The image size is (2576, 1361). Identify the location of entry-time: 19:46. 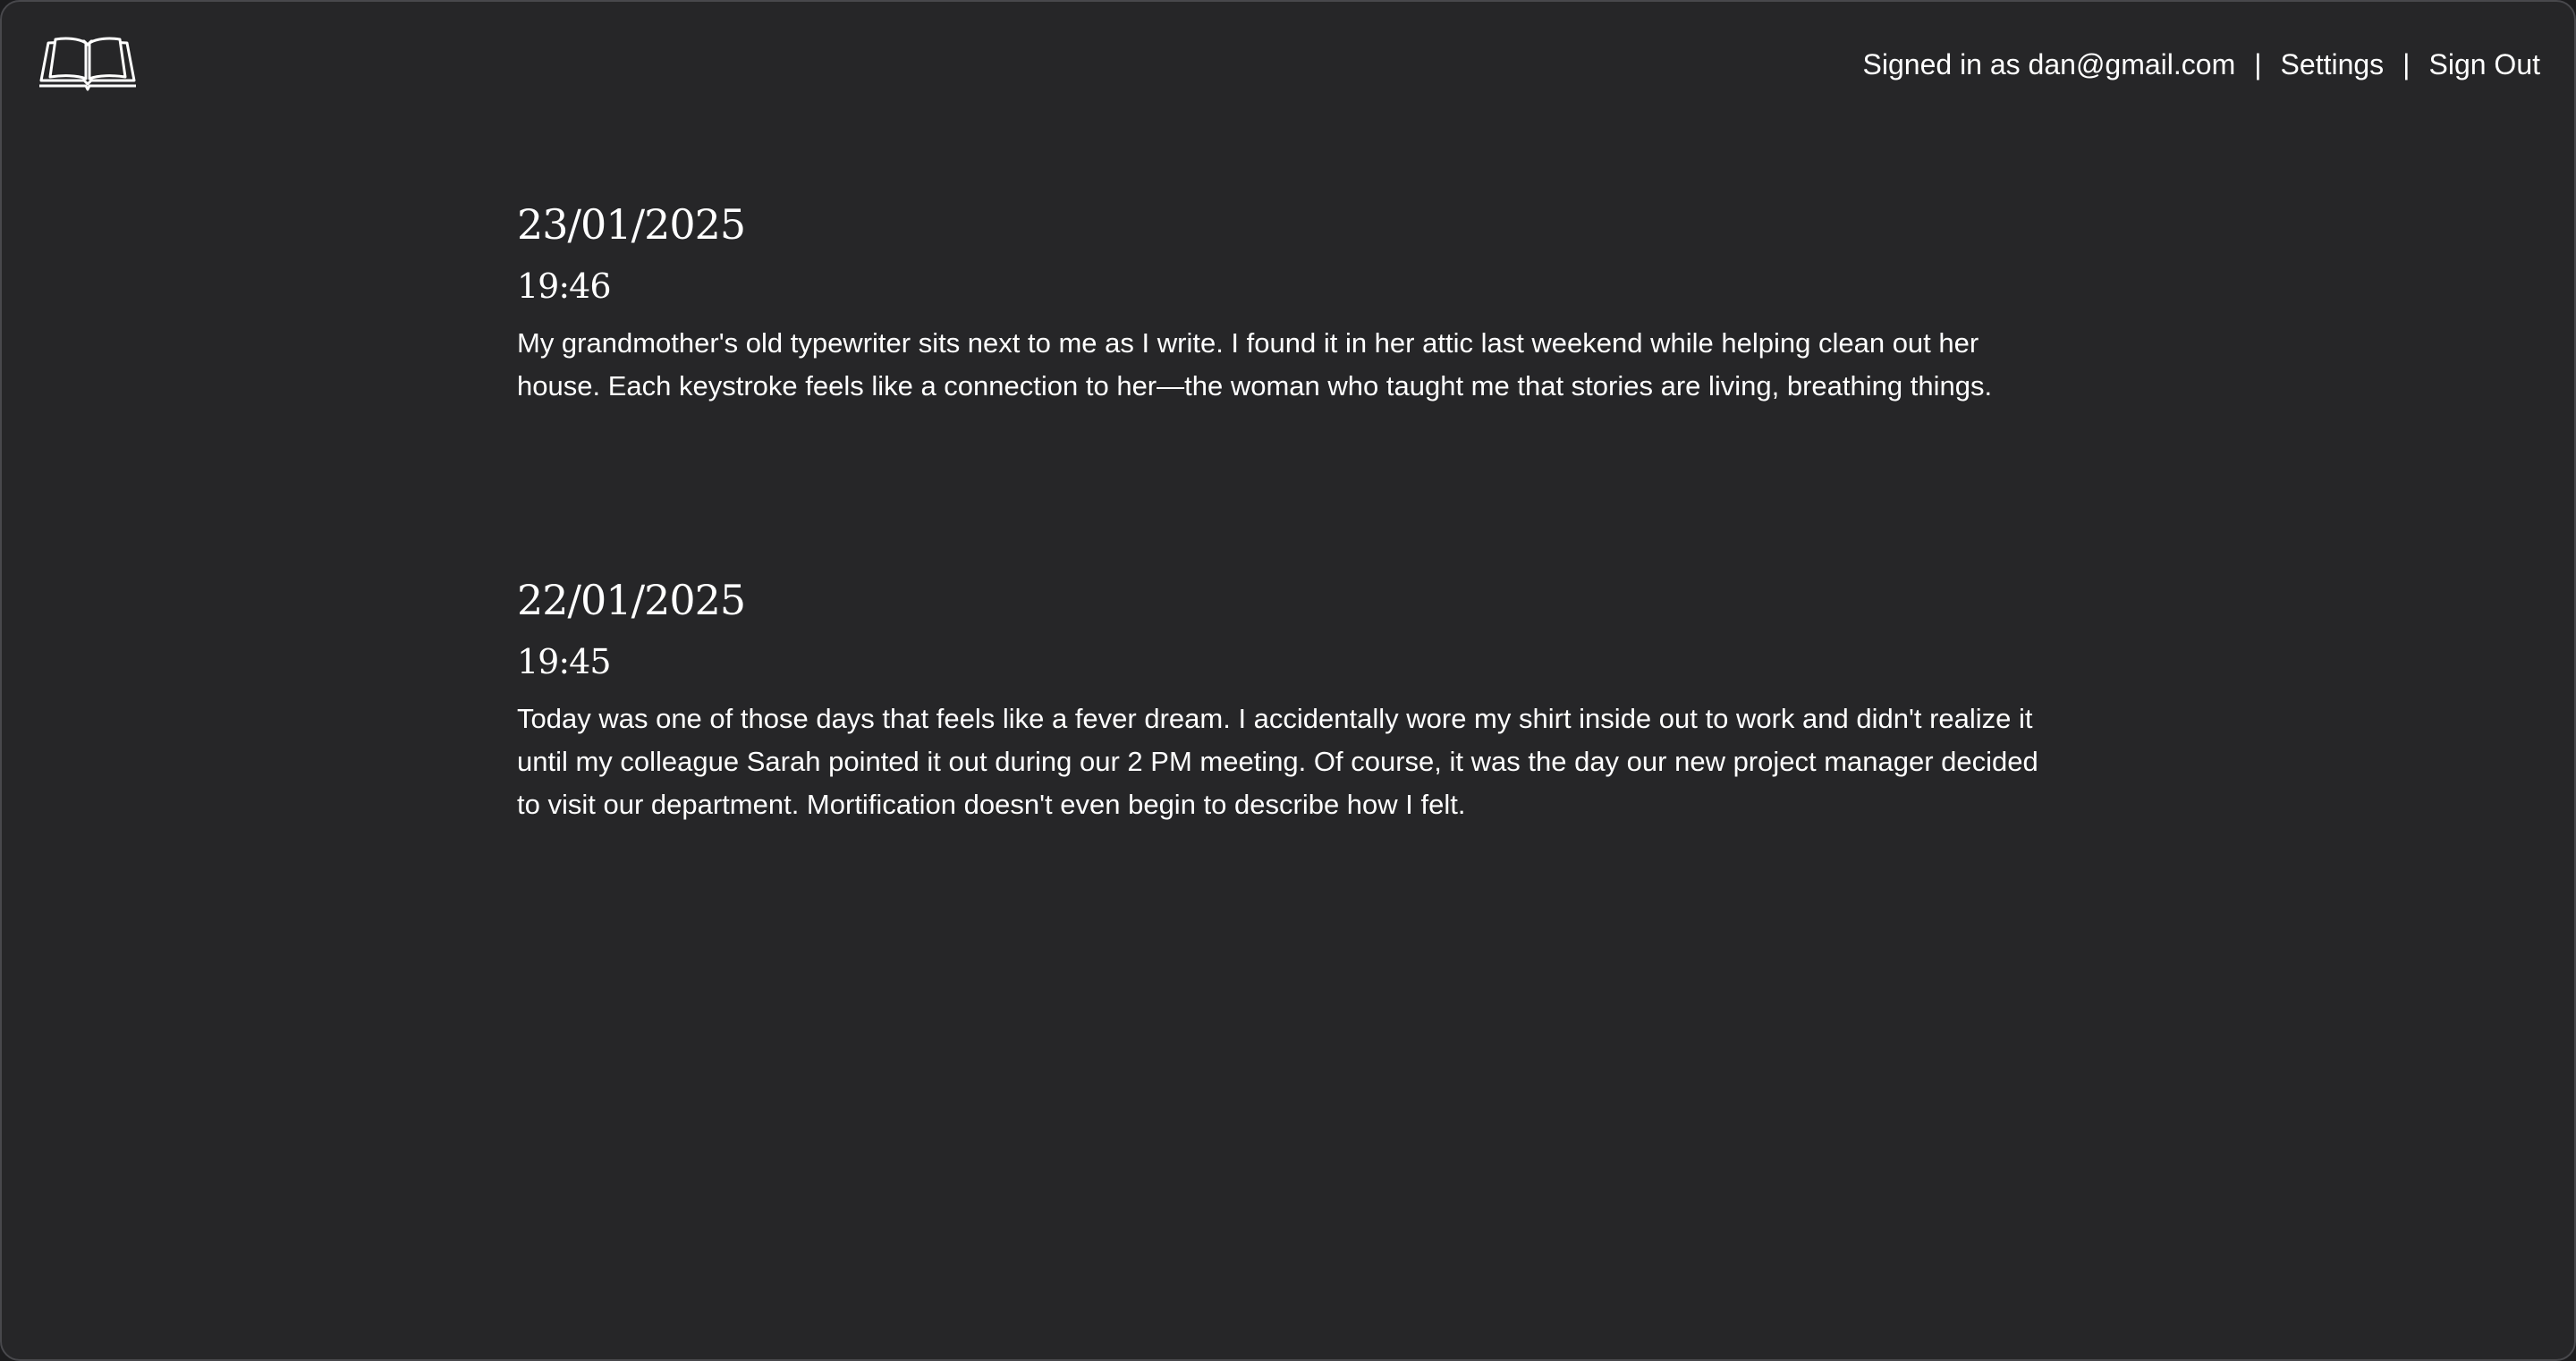
(564, 286).